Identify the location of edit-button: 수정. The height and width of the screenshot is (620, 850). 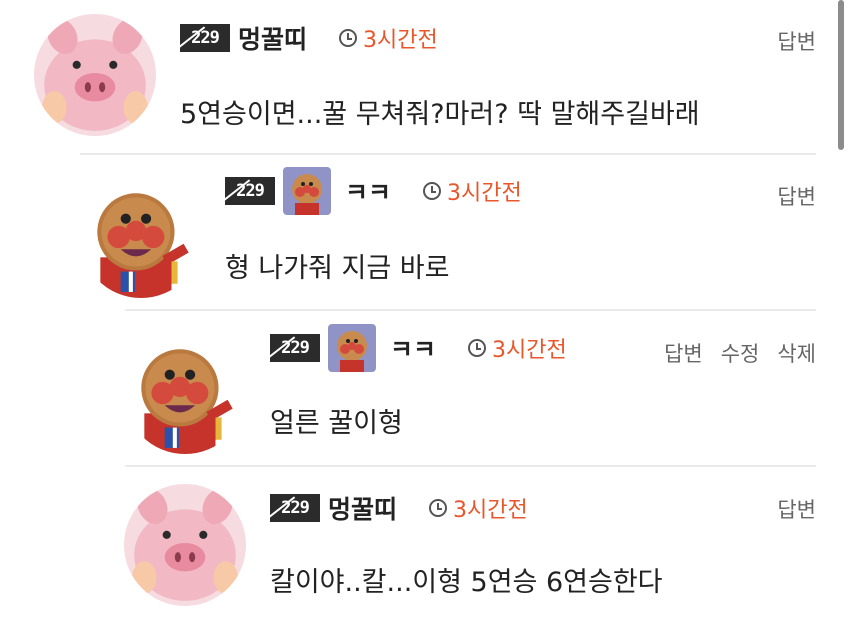
(740, 353).